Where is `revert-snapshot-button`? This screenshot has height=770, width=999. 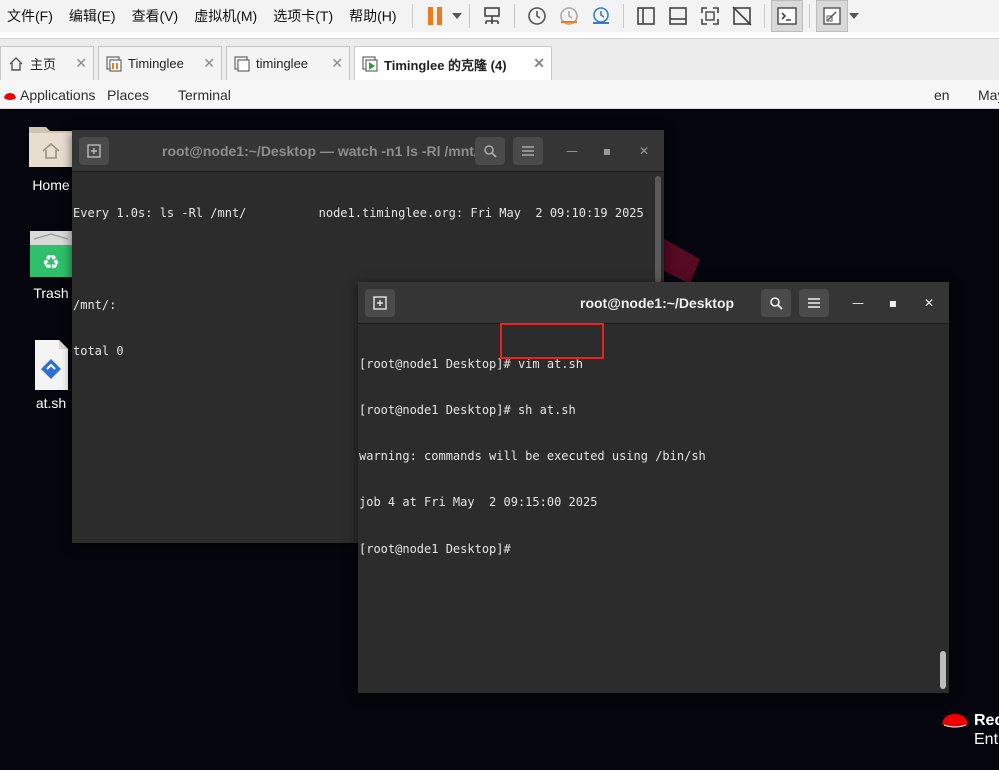
revert-snapshot-button is located at coordinates (569, 16).